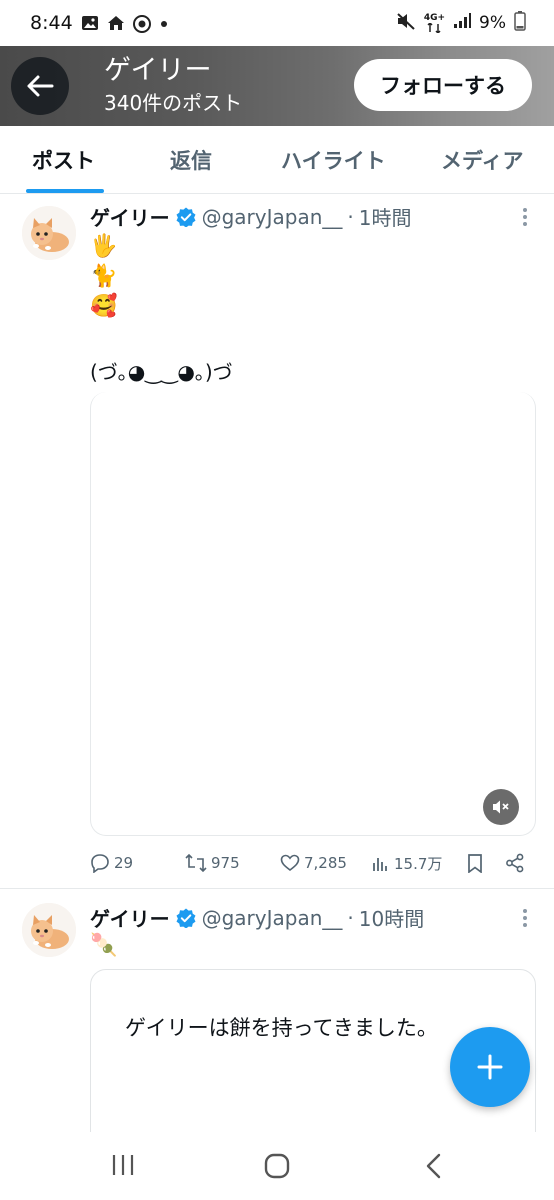 Image resolution: width=554 pixels, height=1200 pixels. I want to click on back-button, so click(40, 86).